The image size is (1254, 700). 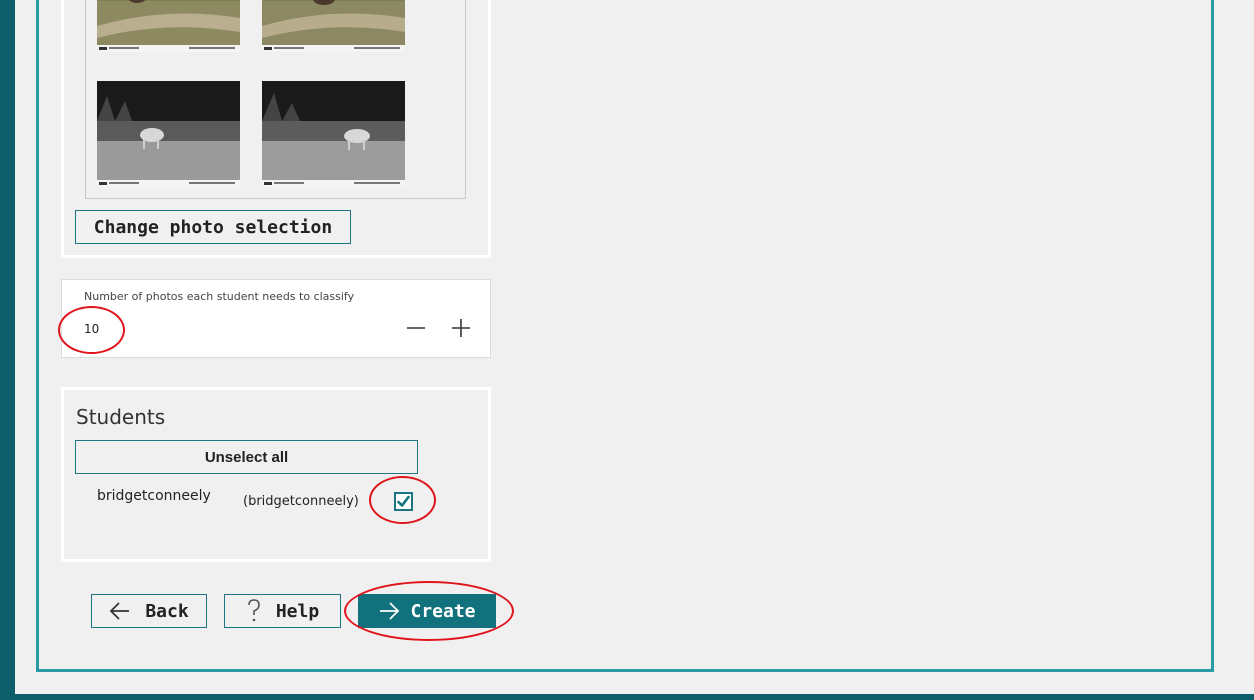 I want to click on create-label: Create, so click(x=443, y=611).